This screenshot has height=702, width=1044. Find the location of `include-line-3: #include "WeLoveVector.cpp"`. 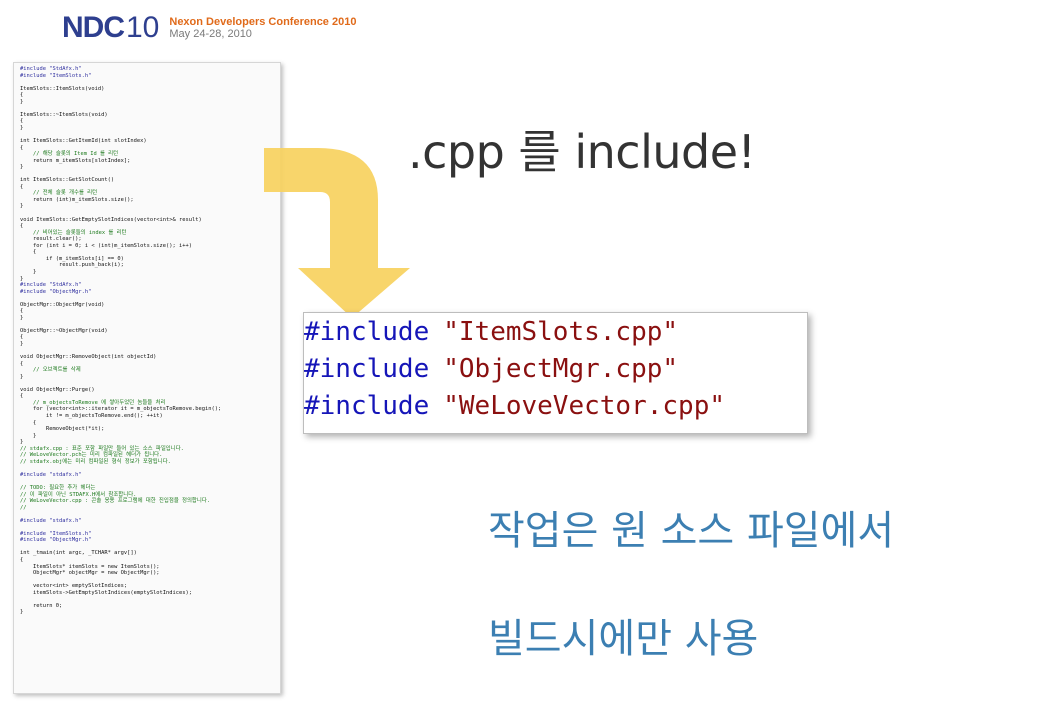

include-line-3: #include "WeLoveVector.cpp" is located at coordinates (514, 406).